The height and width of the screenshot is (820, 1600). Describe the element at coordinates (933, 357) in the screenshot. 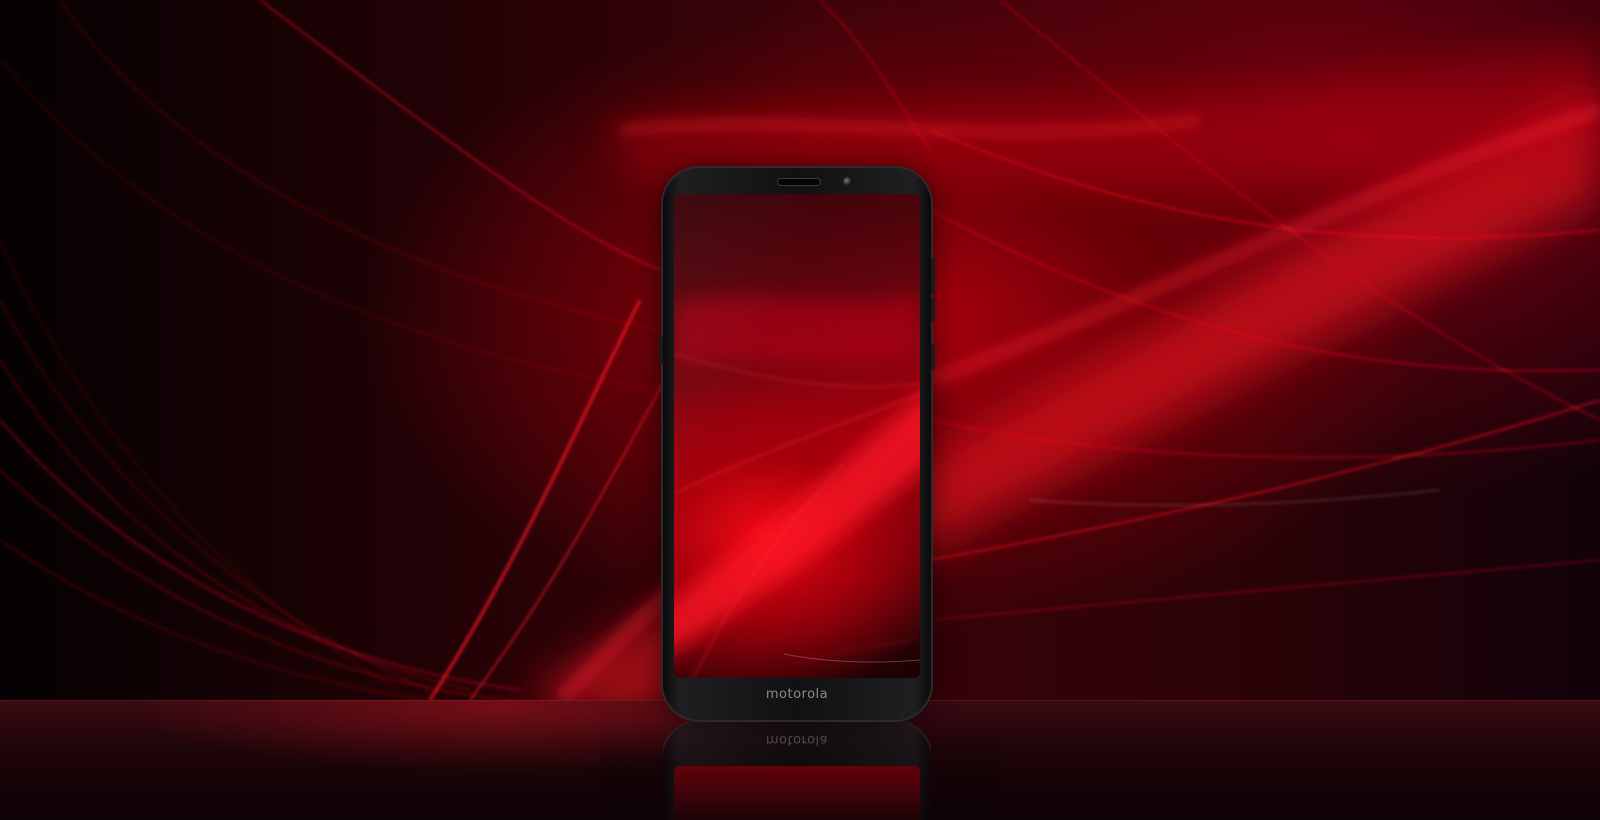

I see `power-button` at that location.